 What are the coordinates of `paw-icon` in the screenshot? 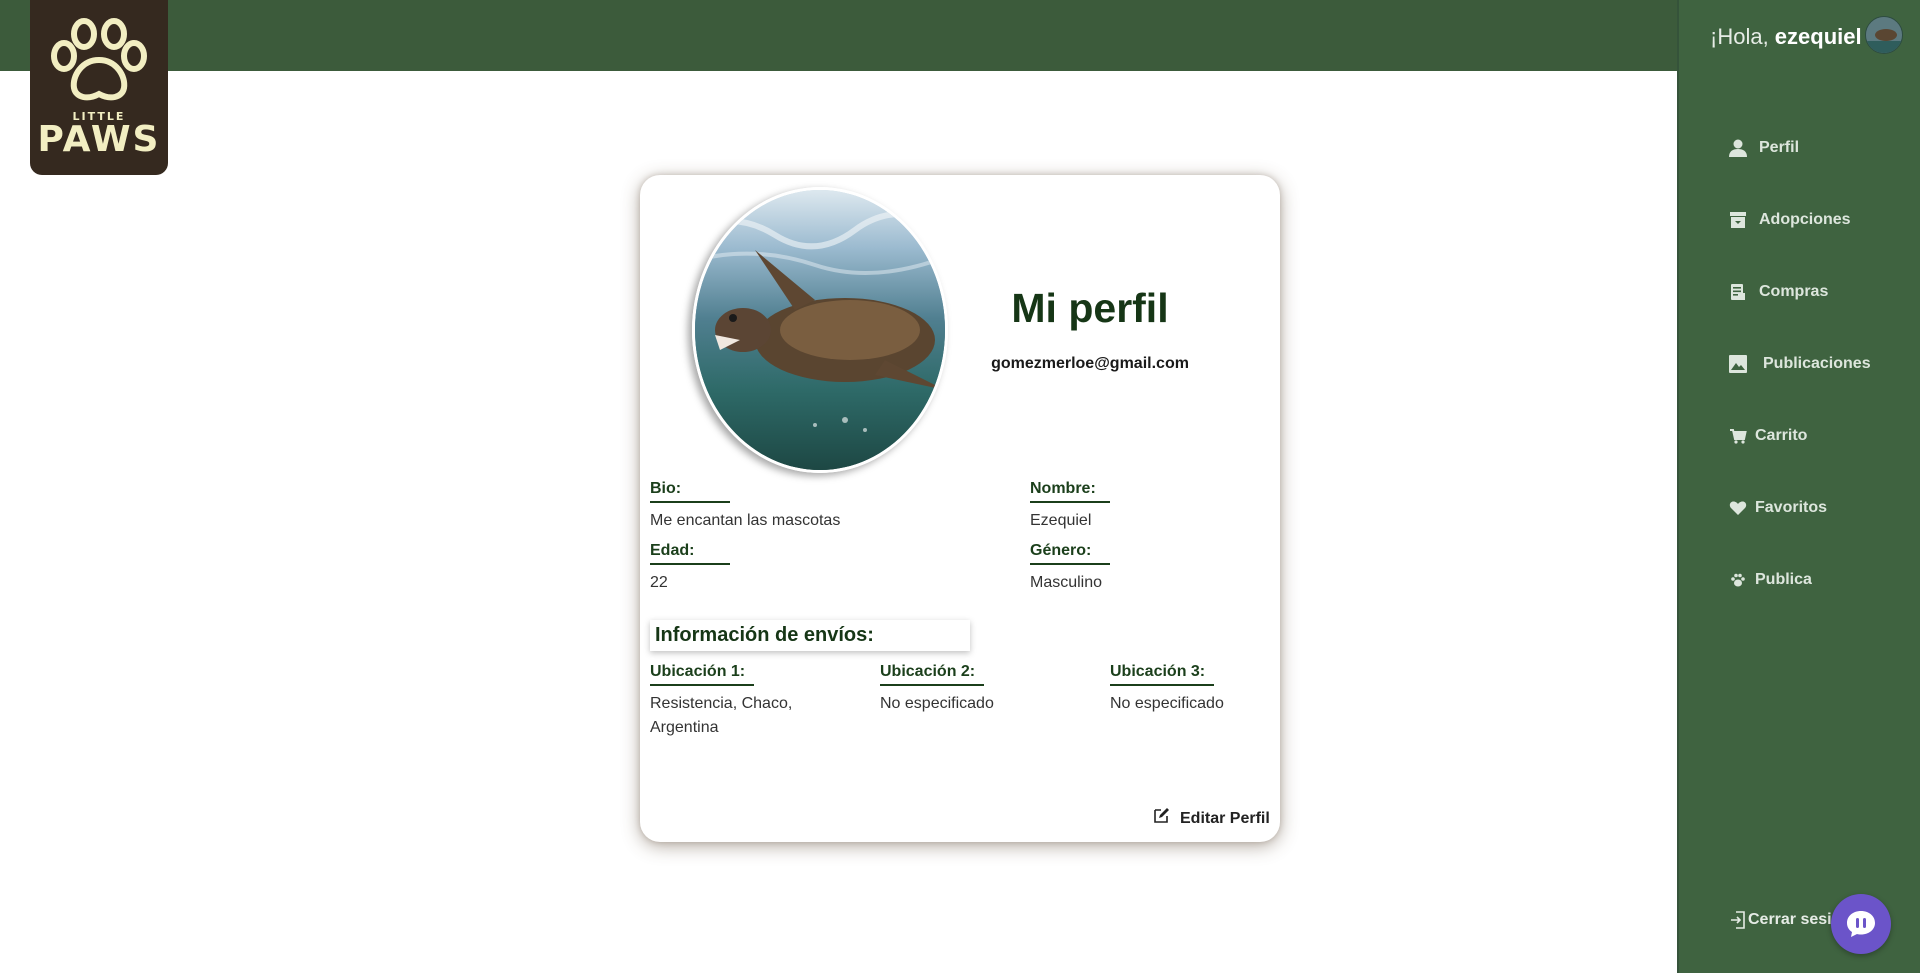 It's located at (1738, 580).